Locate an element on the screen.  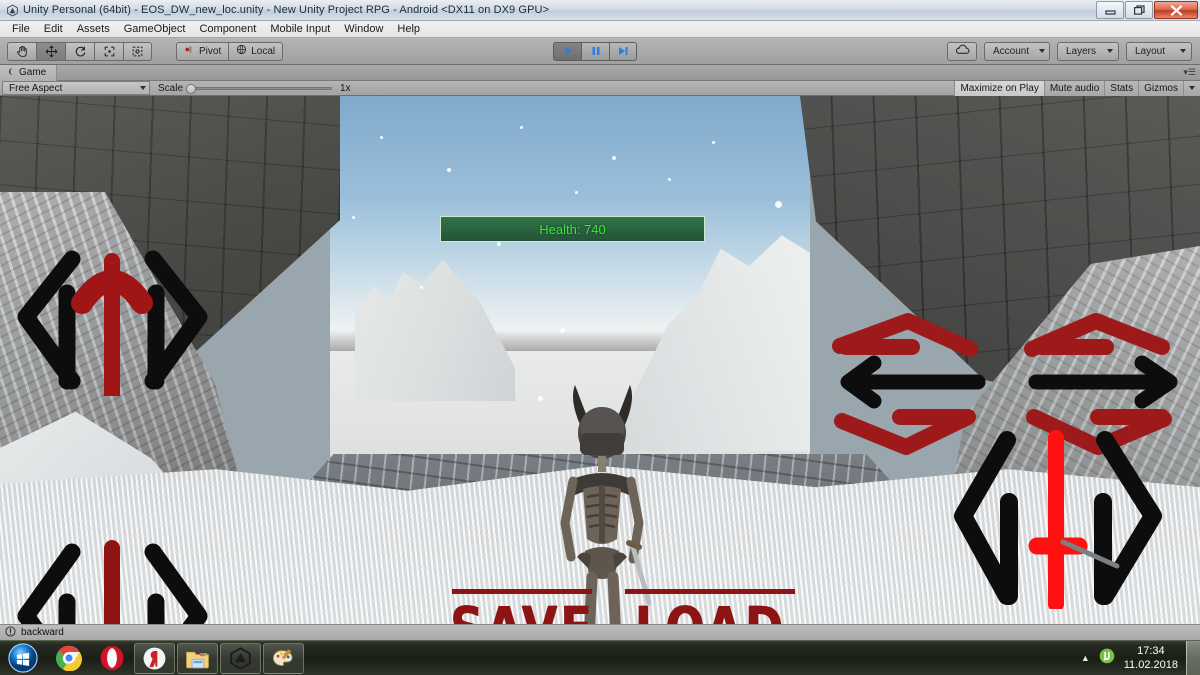
show-hidden-icons-button: ▲ is located at coordinates (1085, 658).